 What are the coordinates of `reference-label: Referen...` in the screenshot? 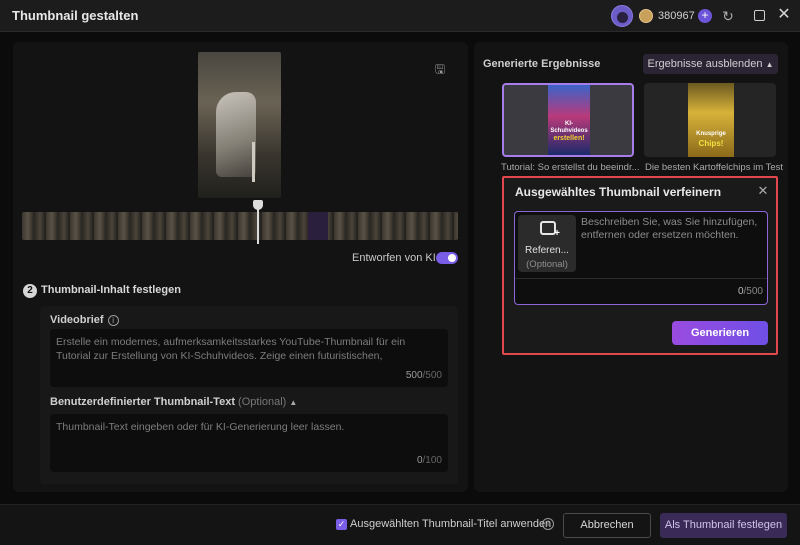 It's located at (547, 250).